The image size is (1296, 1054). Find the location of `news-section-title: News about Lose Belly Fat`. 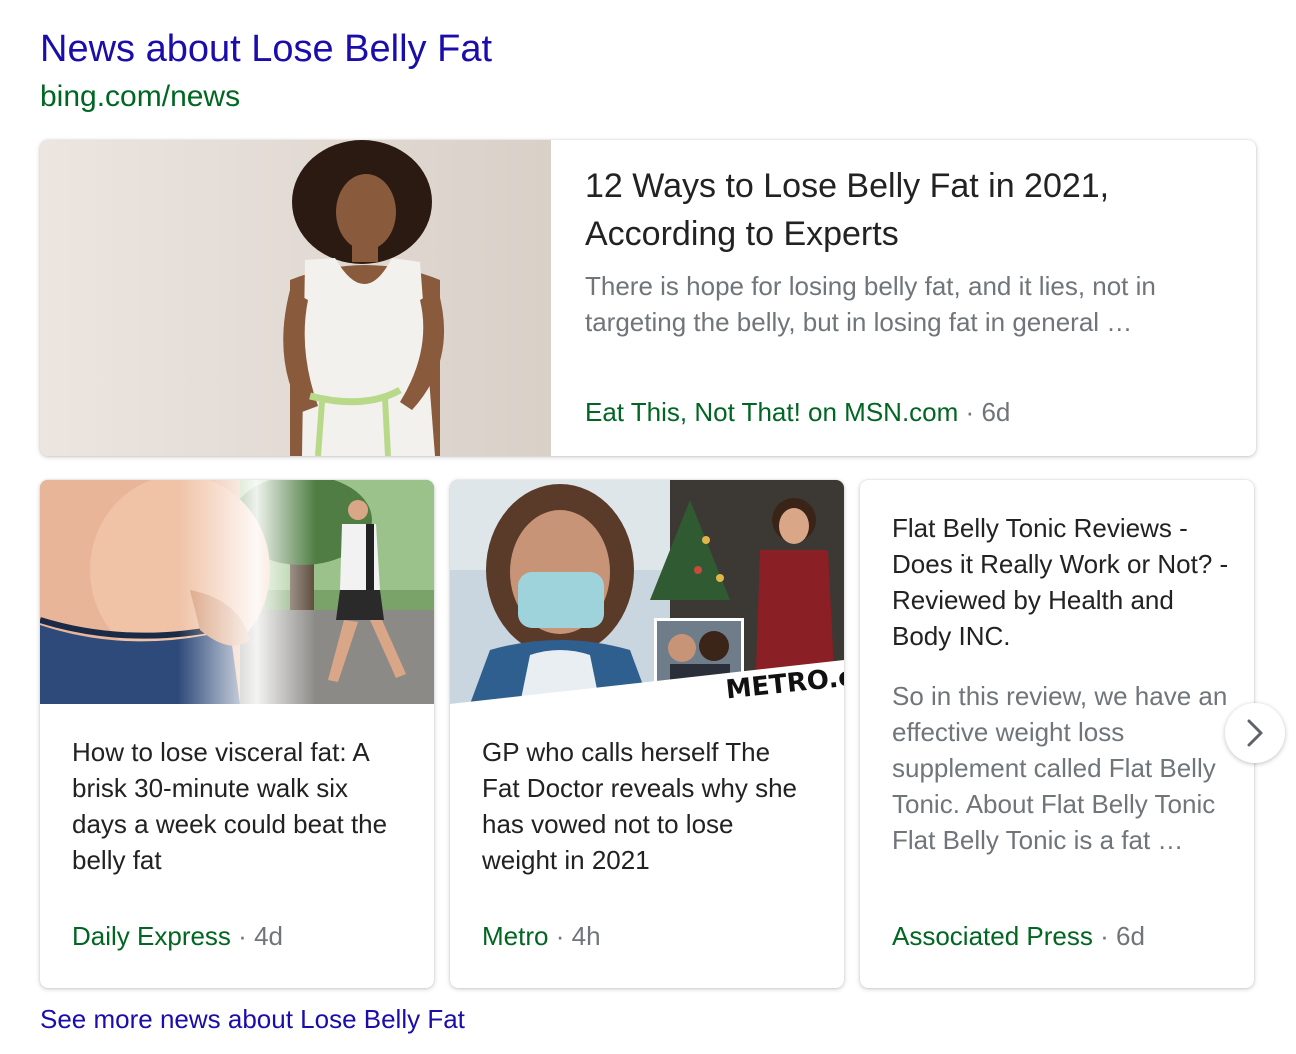

news-section-title: News about Lose Belly Fat is located at coordinates (266, 49).